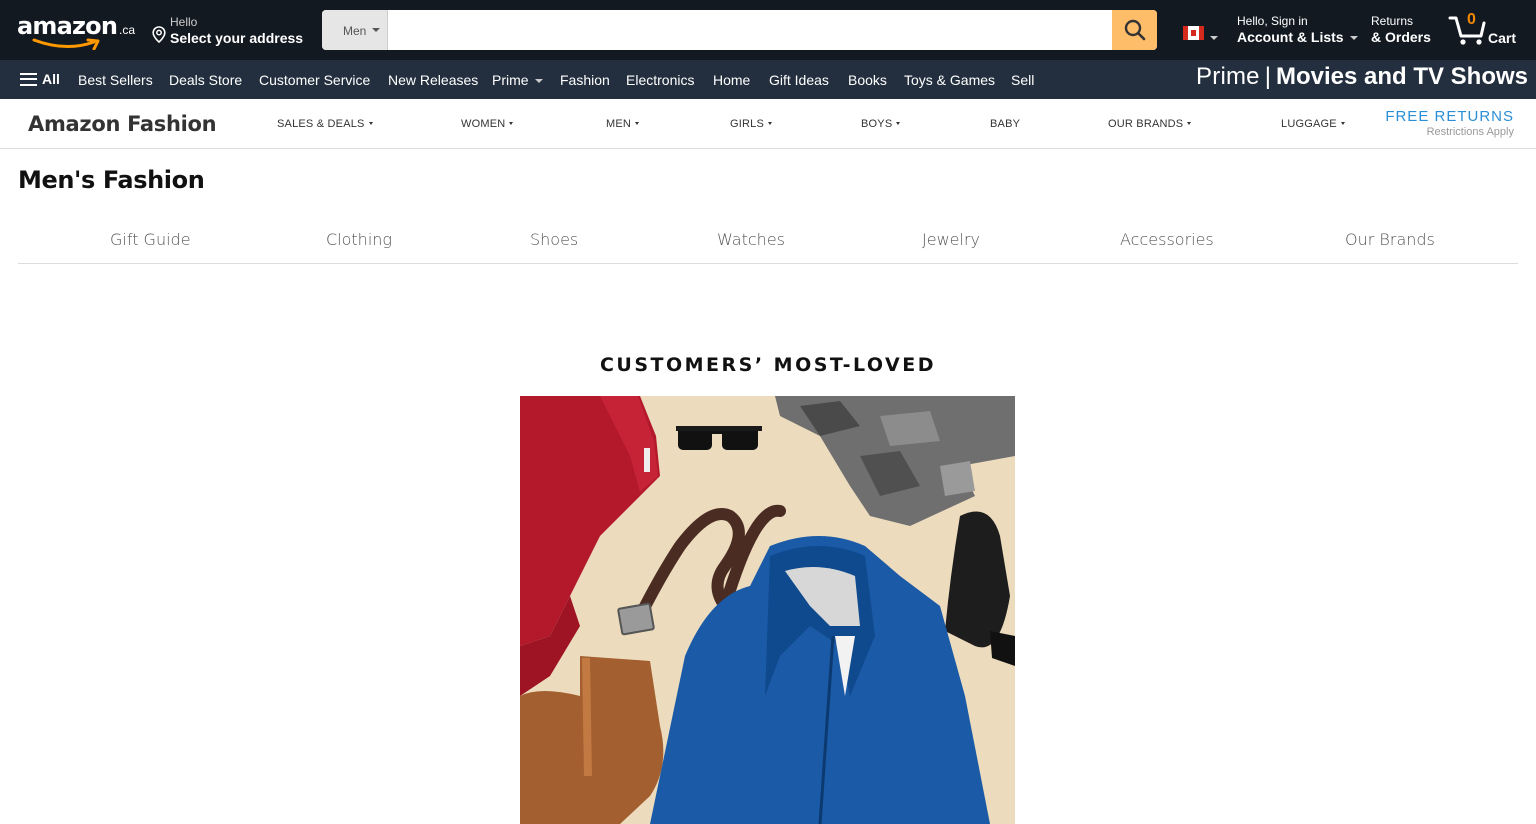  What do you see at coordinates (1401, 37) in the screenshot?
I see `orders-label: & Orders` at bounding box center [1401, 37].